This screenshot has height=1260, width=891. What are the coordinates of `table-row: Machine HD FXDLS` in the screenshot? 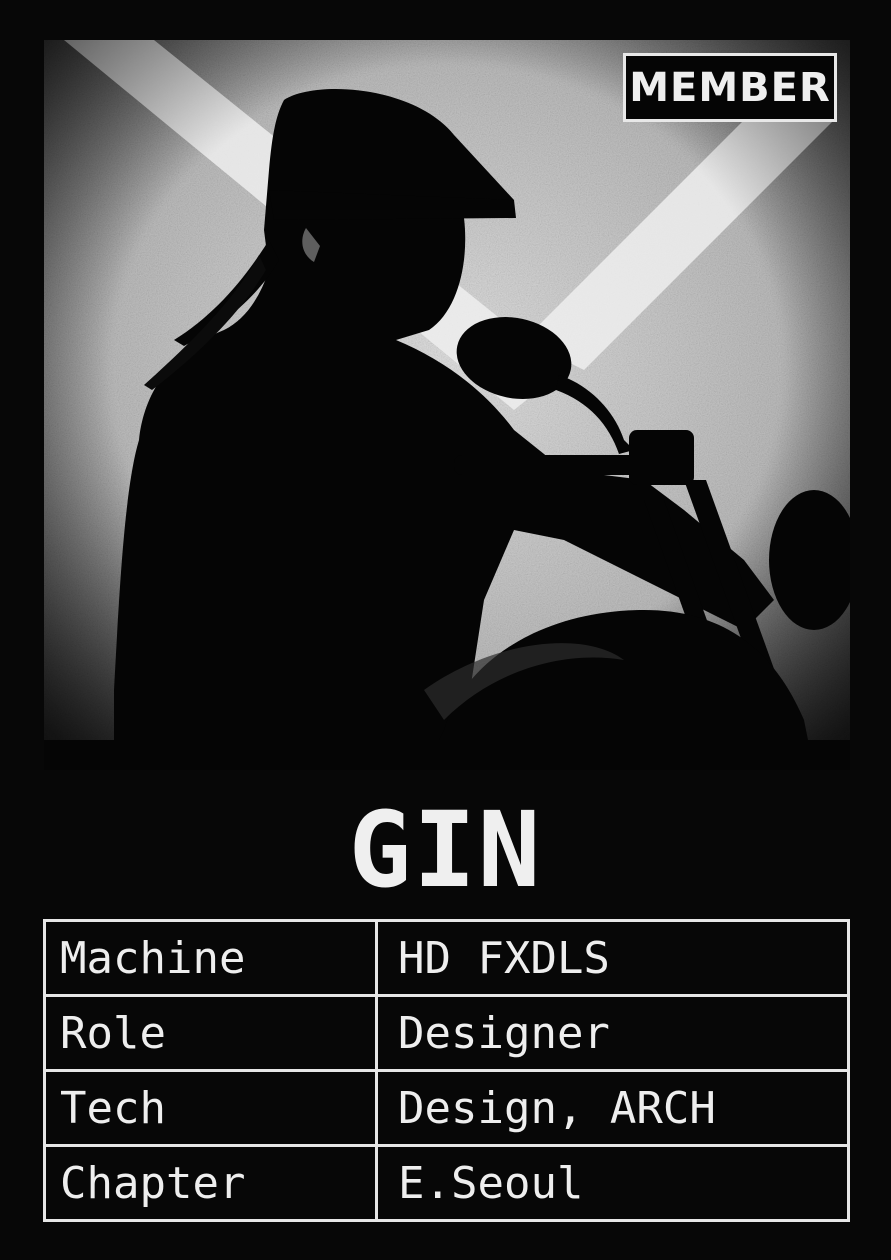 It's located at (446, 958).